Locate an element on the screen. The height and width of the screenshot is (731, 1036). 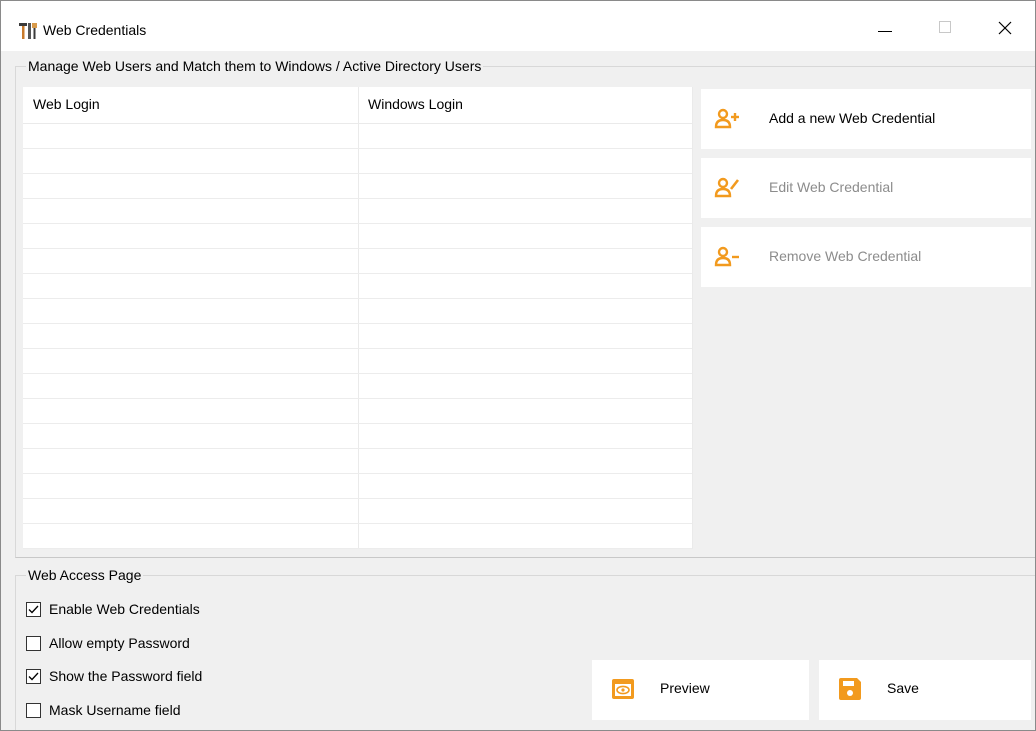
allow-empty-password-label: Allow empty Password is located at coordinates (119, 643).